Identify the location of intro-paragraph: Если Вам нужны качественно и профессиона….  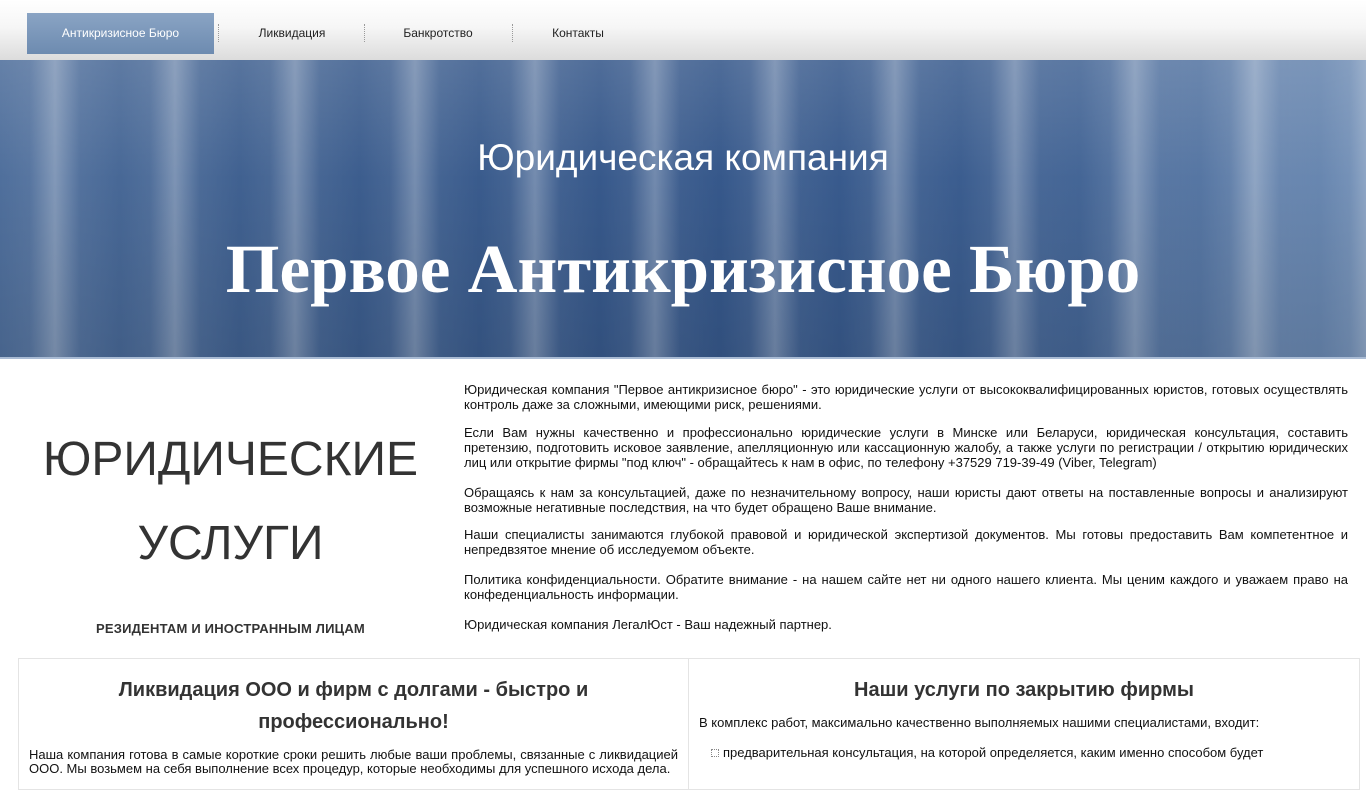
(906, 447).